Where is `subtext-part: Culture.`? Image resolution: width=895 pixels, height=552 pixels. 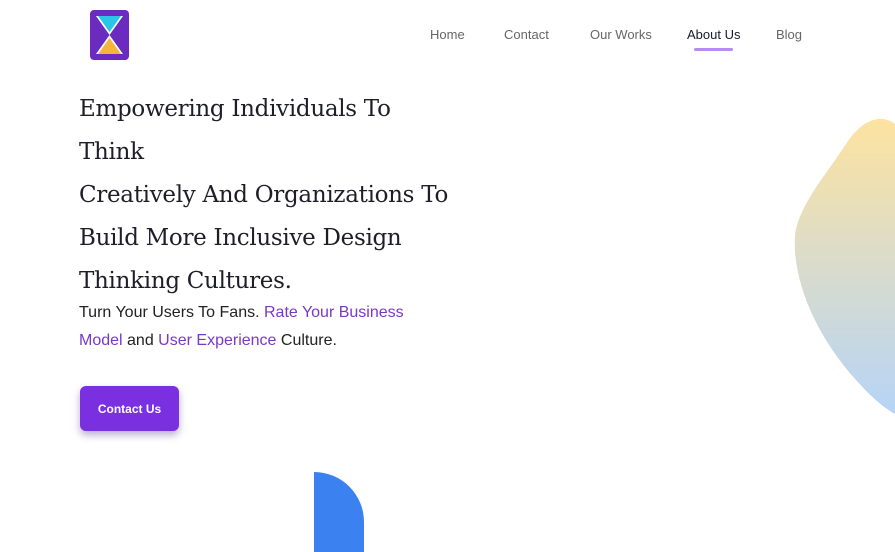 subtext-part: Culture. is located at coordinates (306, 340).